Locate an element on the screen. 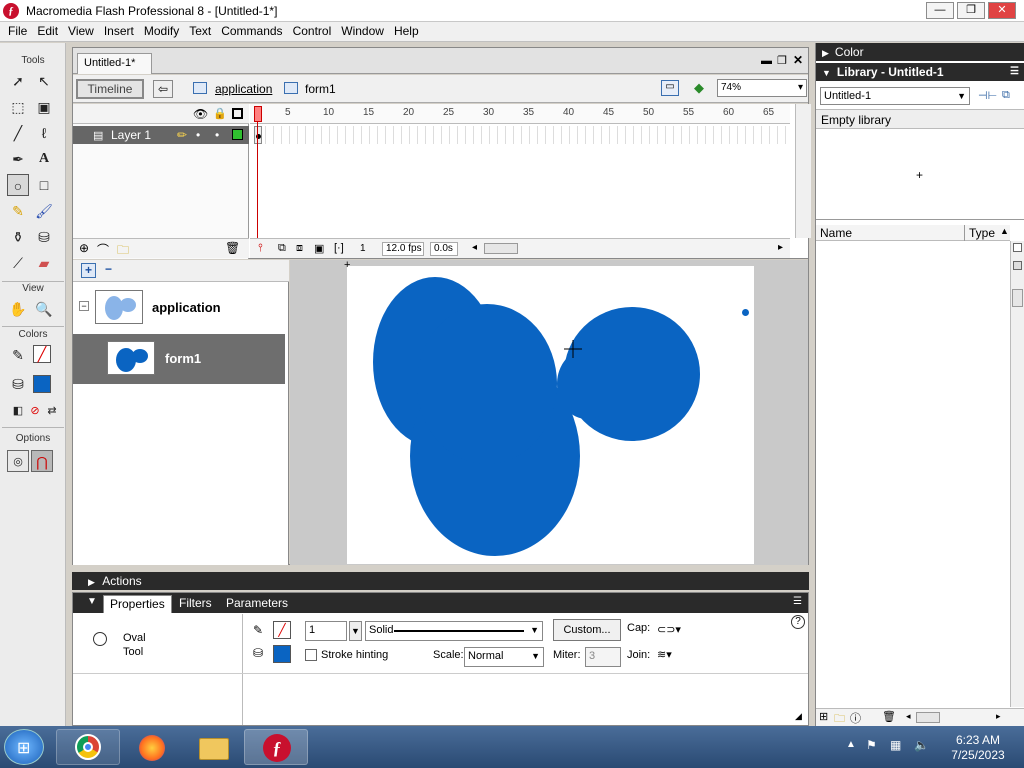 This screenshot has width=1024, height=768. action-center-icon: ⚑ is located at coordinates (871, 745).